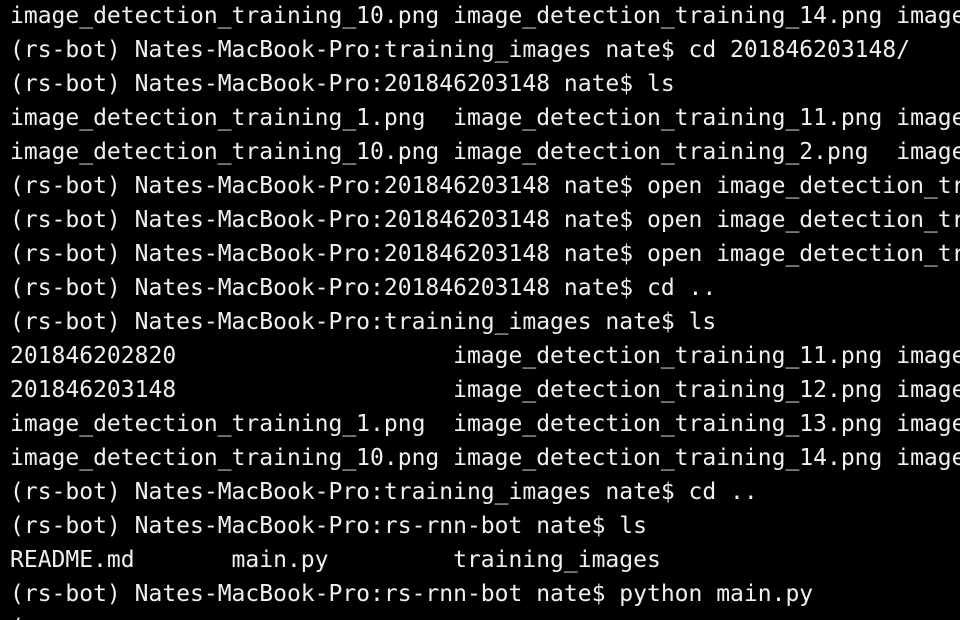 This screenshot has height=620, width=960. Describe the element at coordinates (485, 615) in the screenshot. I see `terminal-partial-line: (` at that location.